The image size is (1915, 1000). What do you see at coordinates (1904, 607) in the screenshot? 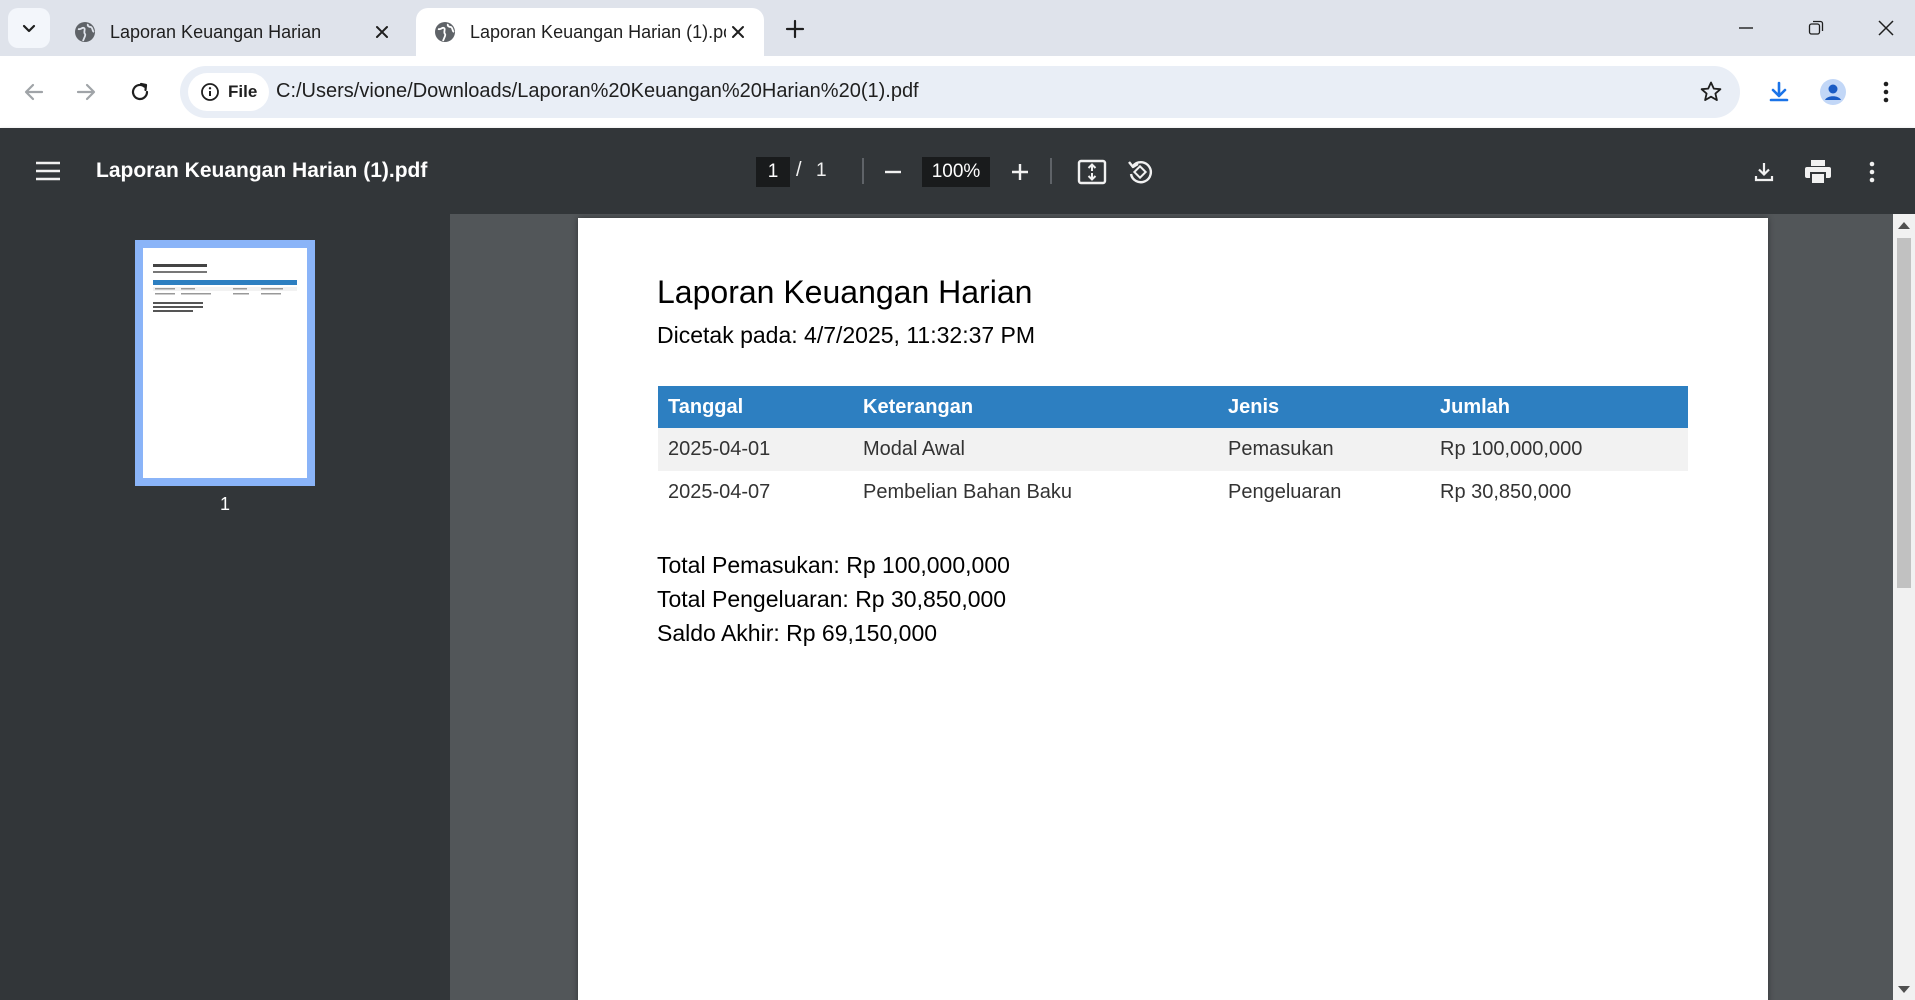
I see `vertical-scrollbar` at bounding box center [1904, 607].